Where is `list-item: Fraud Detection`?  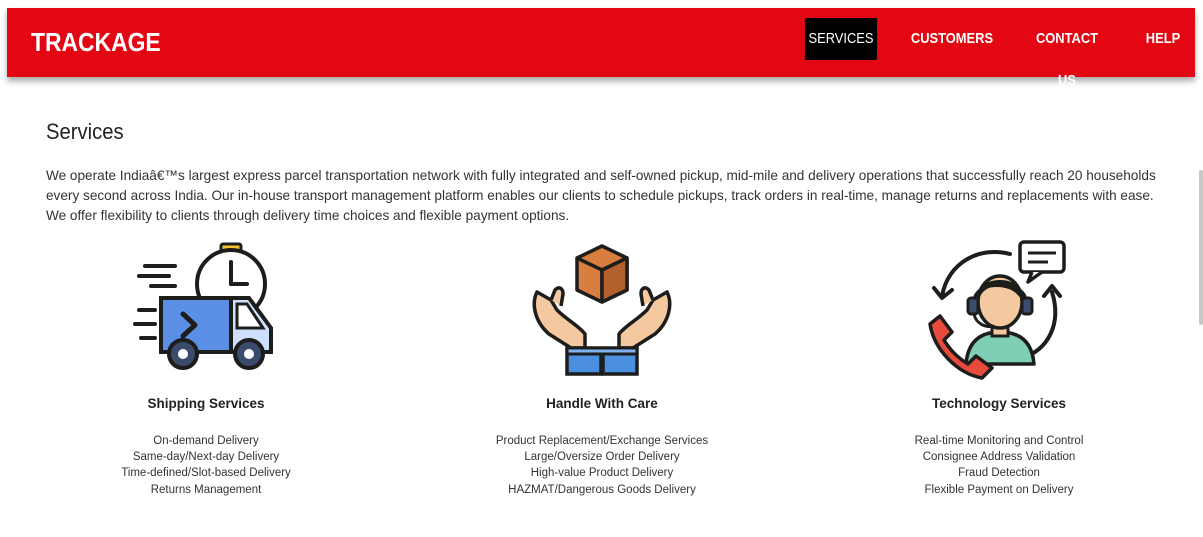
list-item: Fraud Detection is located at coordinates (999, 473).